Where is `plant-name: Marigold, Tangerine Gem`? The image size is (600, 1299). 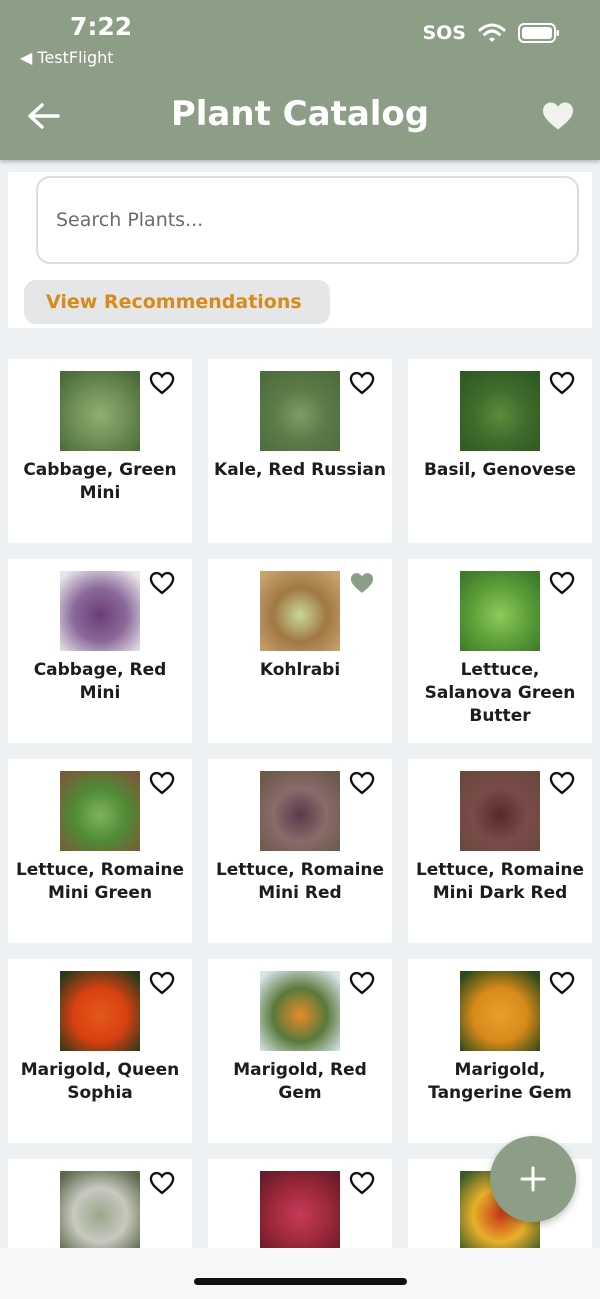
plant-name: Marigold, Tangerine Gem is located at coordinates (500, 1081).